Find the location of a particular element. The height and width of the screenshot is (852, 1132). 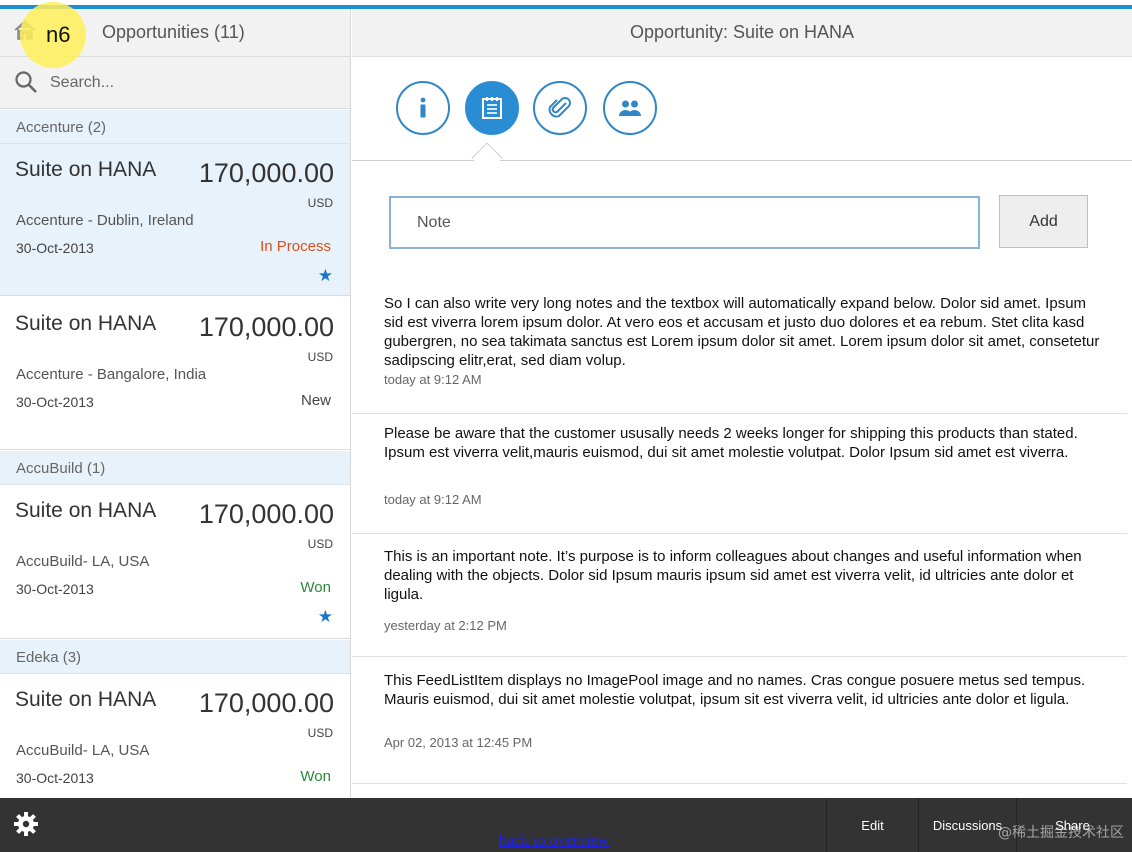

tab-attachments is located at coordinates (560, 108).